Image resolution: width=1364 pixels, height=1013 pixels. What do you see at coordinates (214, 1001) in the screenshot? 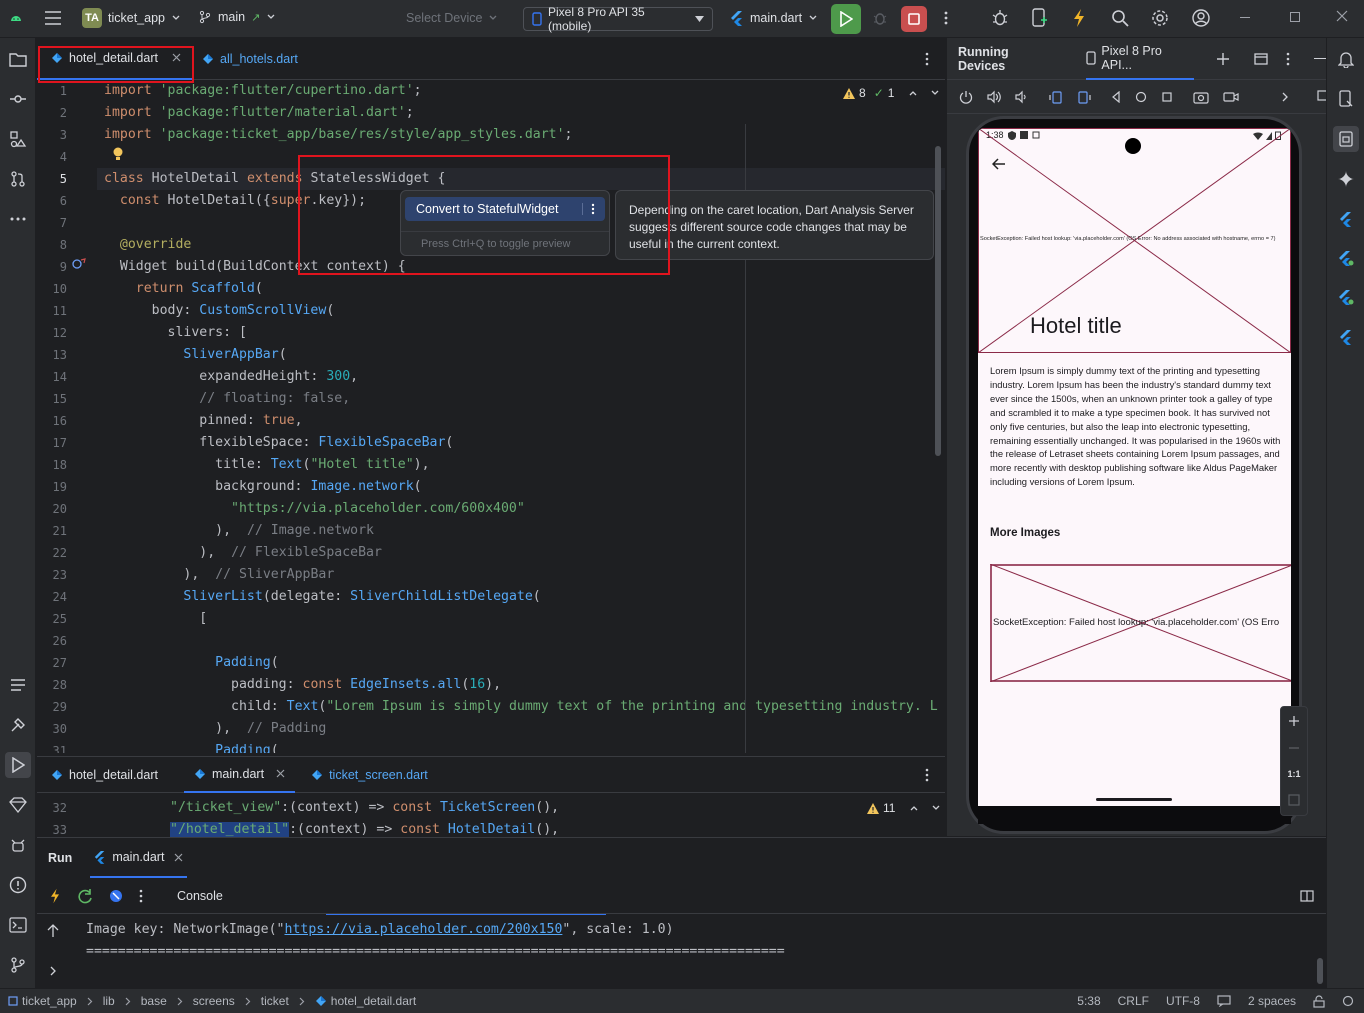
I see `breadcrumb-item: screens` at bounding box center [214, 1001].